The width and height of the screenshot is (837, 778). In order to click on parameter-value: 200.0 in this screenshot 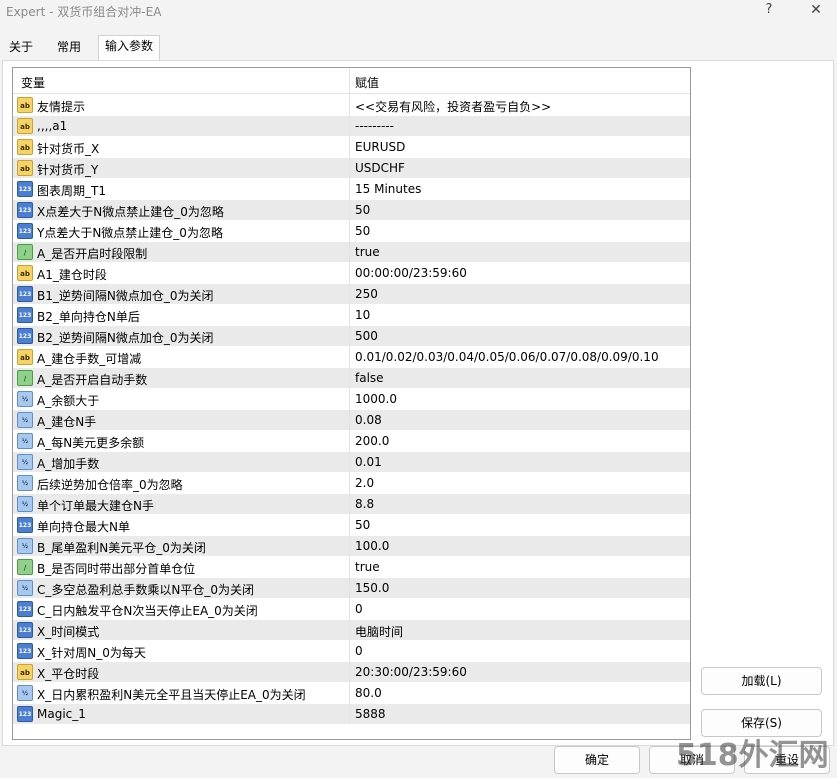, I will do `click(372, 441)`.